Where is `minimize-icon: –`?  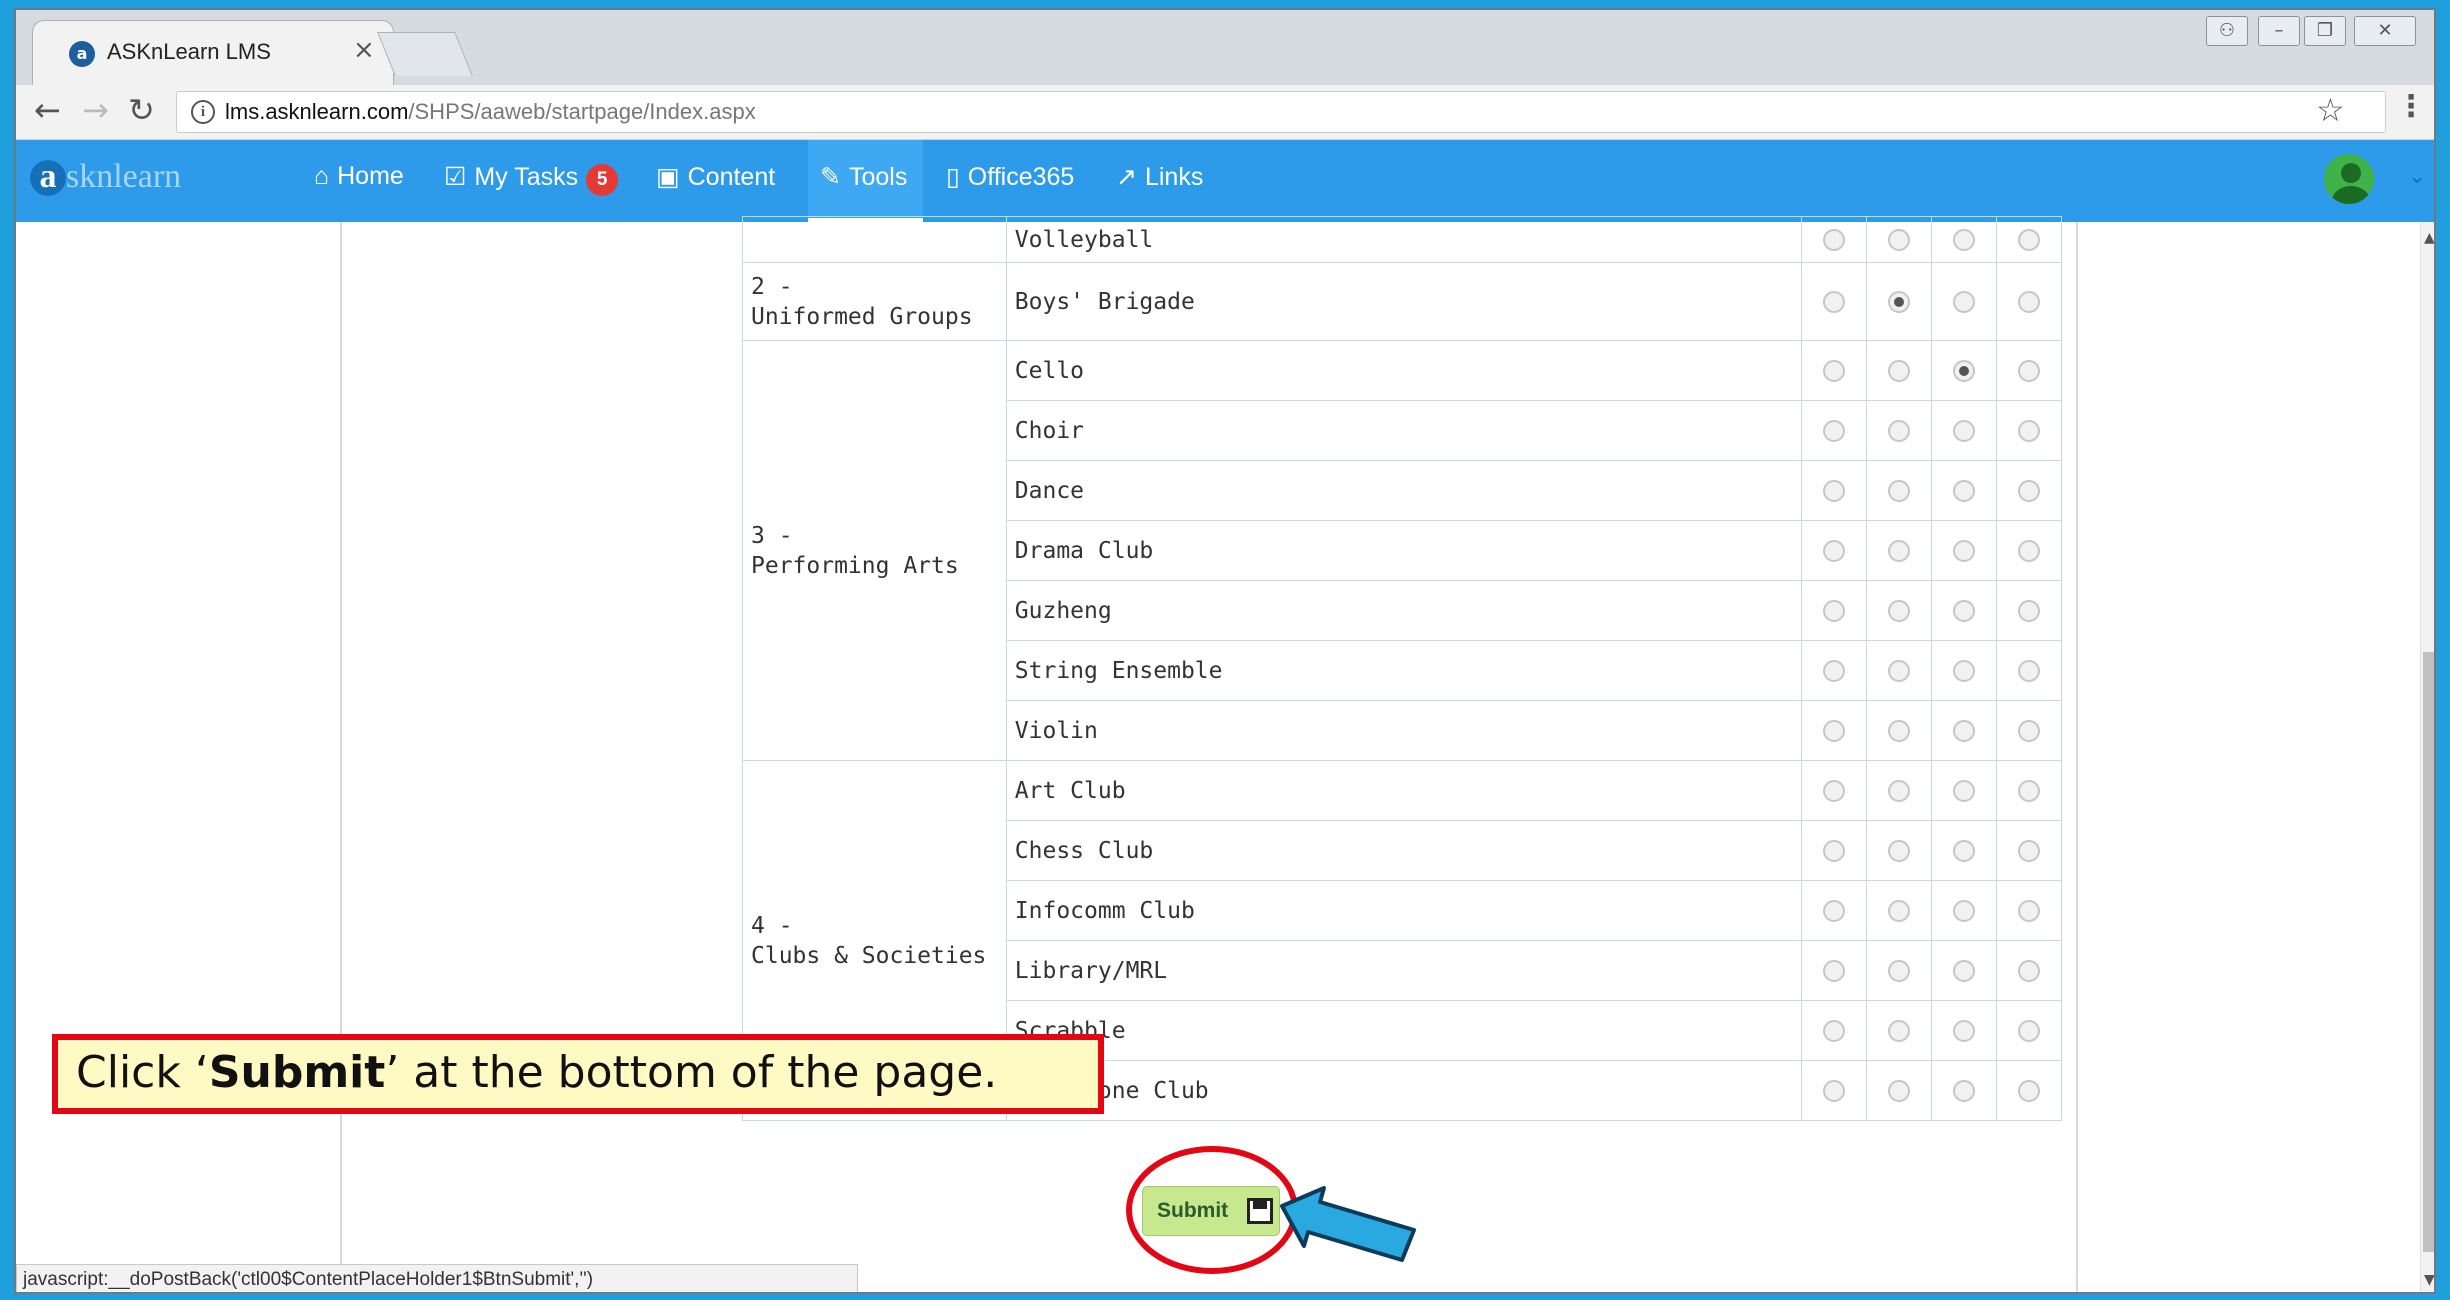
minimize-icon: – is located at coordinates (2279, 31).